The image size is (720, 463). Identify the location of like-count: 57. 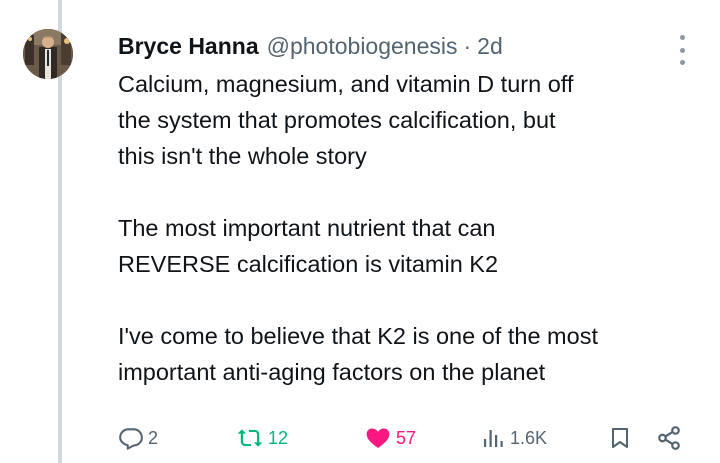
(406, 437).